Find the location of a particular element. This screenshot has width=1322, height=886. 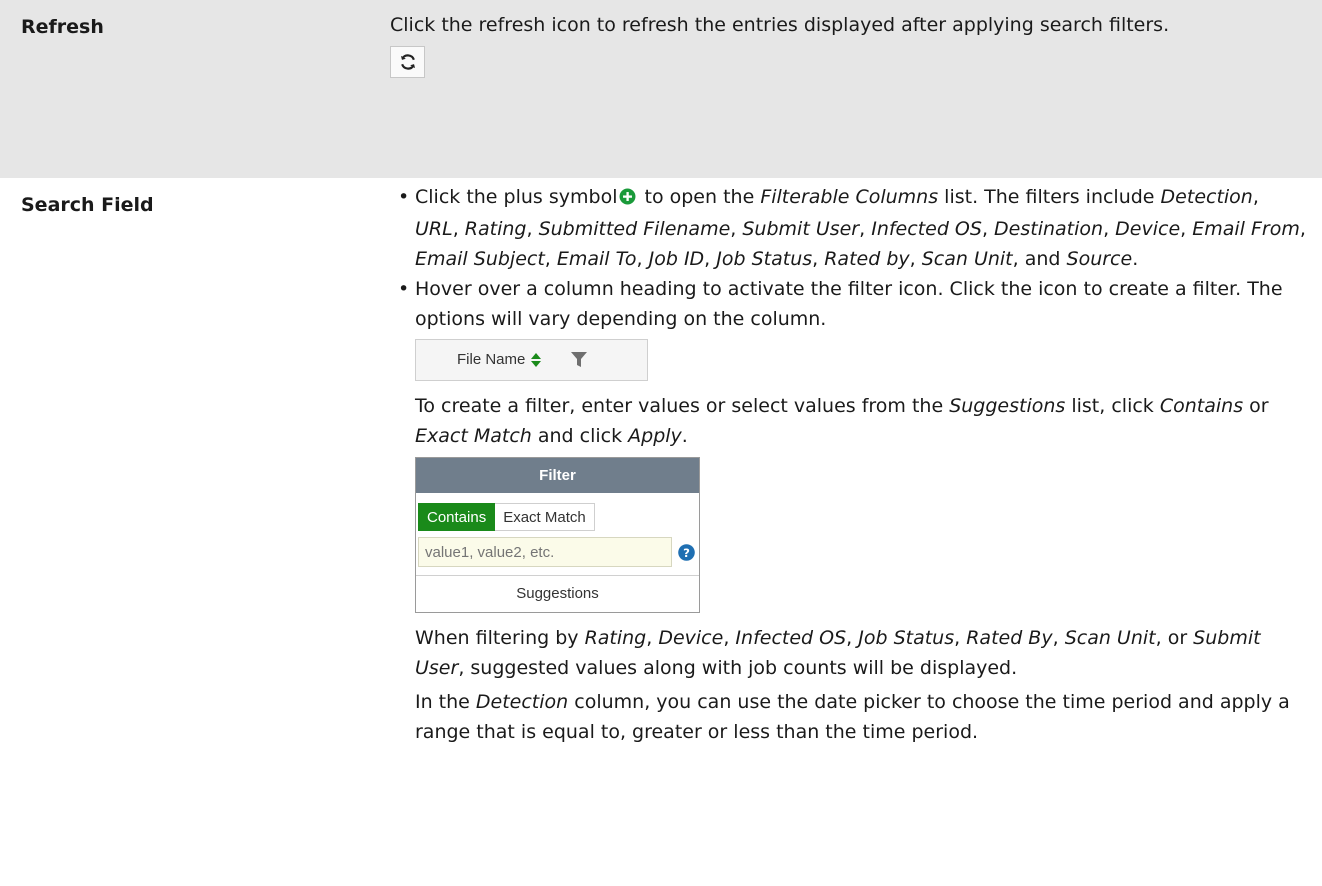

refresh-icon is located at coordinates (407, 62).